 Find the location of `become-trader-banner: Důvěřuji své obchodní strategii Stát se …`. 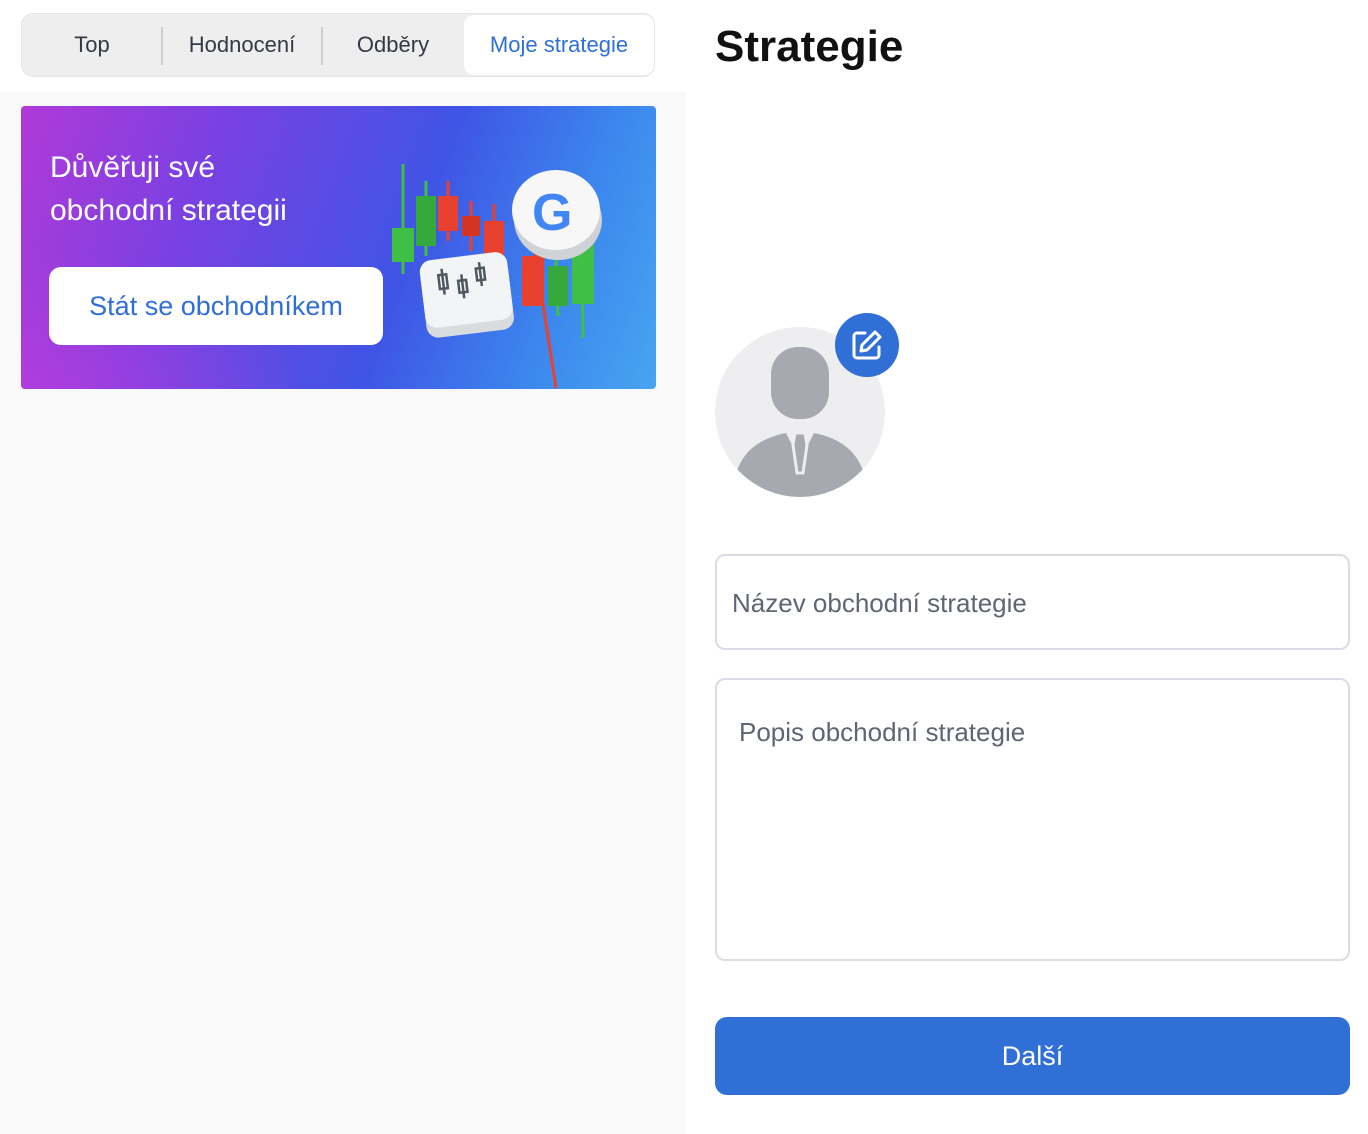

become-trader-banner: Důvěřuji své obchodní strategii Stát se … is located at coordinates (338, 247).